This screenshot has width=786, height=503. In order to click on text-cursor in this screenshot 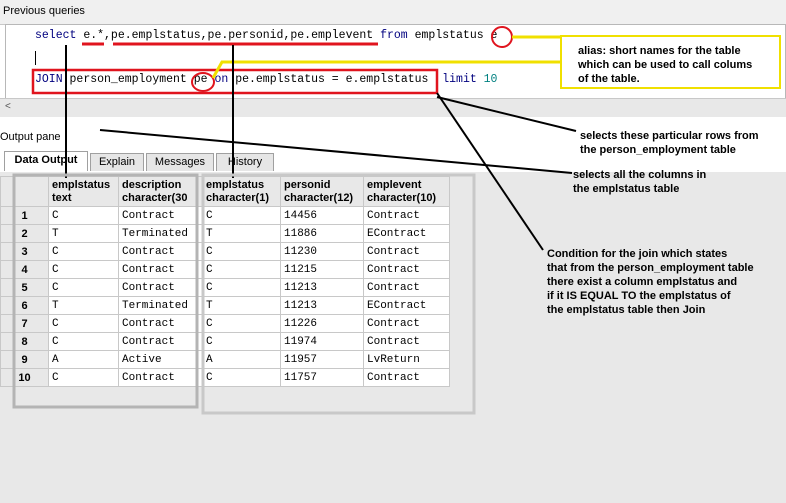, I will do `click(35, 58)`.